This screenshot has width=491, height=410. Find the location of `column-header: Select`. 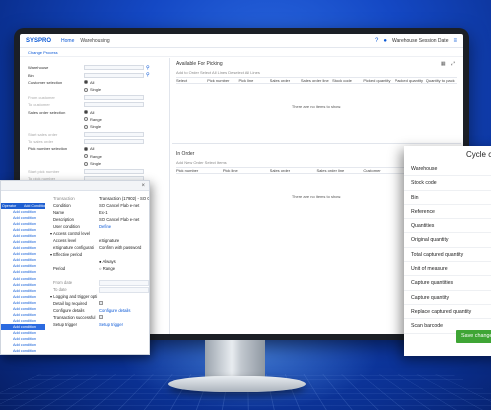

column-header: Select is located at coordinates (191, 80).